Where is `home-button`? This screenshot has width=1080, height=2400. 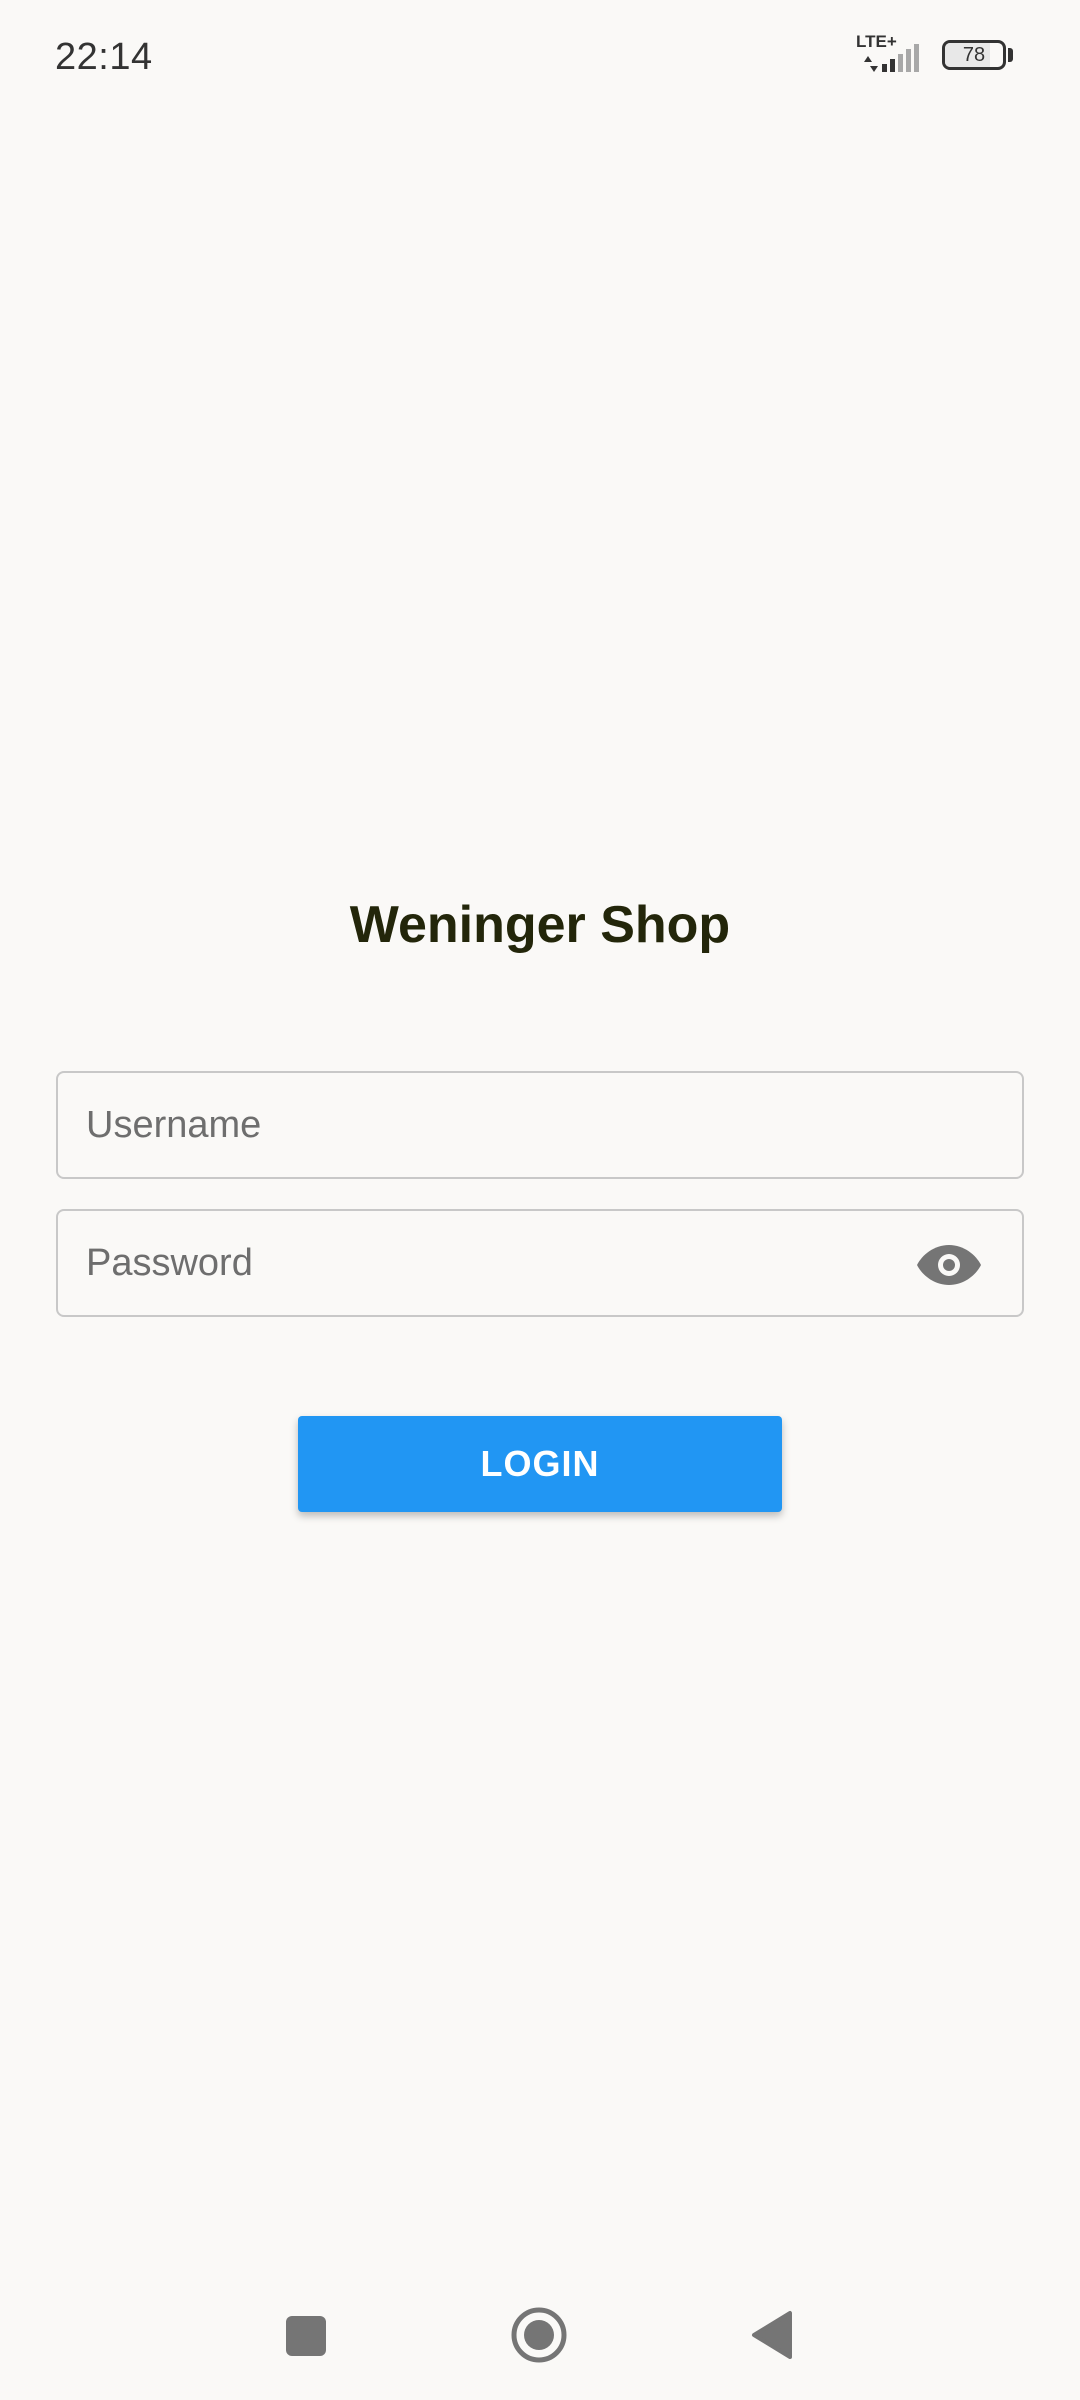 home-button is located at coordinates (539, 2335).